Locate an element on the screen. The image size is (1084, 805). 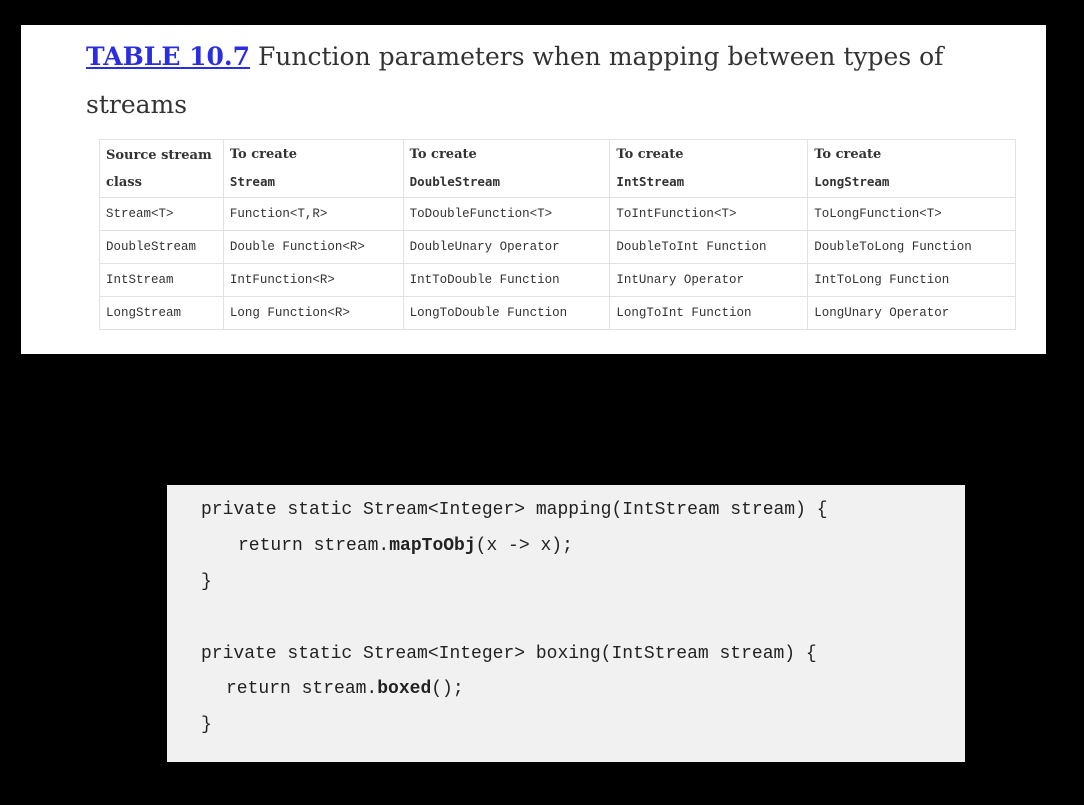
header-to-longstream: To create LongStream is located at coordinates (911, 168).